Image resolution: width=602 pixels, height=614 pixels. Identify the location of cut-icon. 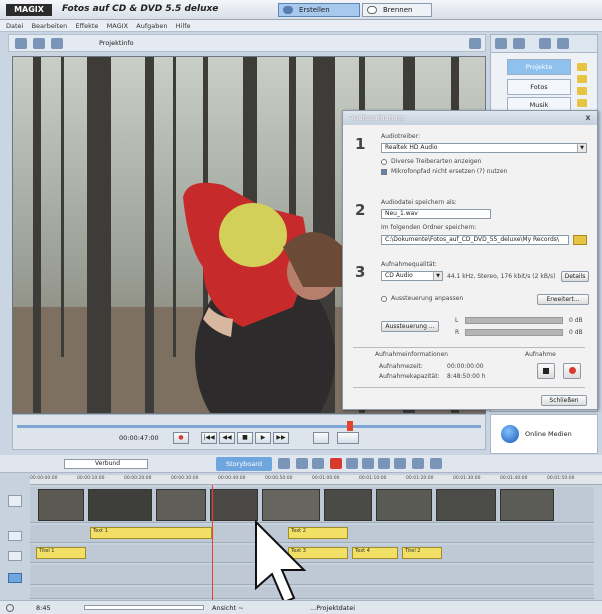
(284, 463).